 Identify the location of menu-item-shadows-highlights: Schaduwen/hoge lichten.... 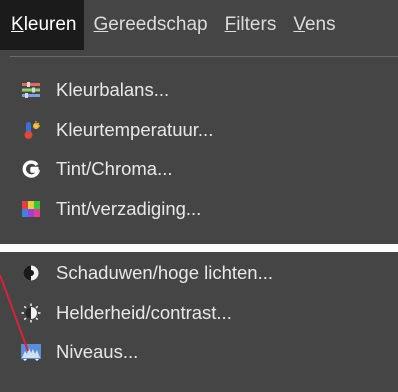
(199, 273).